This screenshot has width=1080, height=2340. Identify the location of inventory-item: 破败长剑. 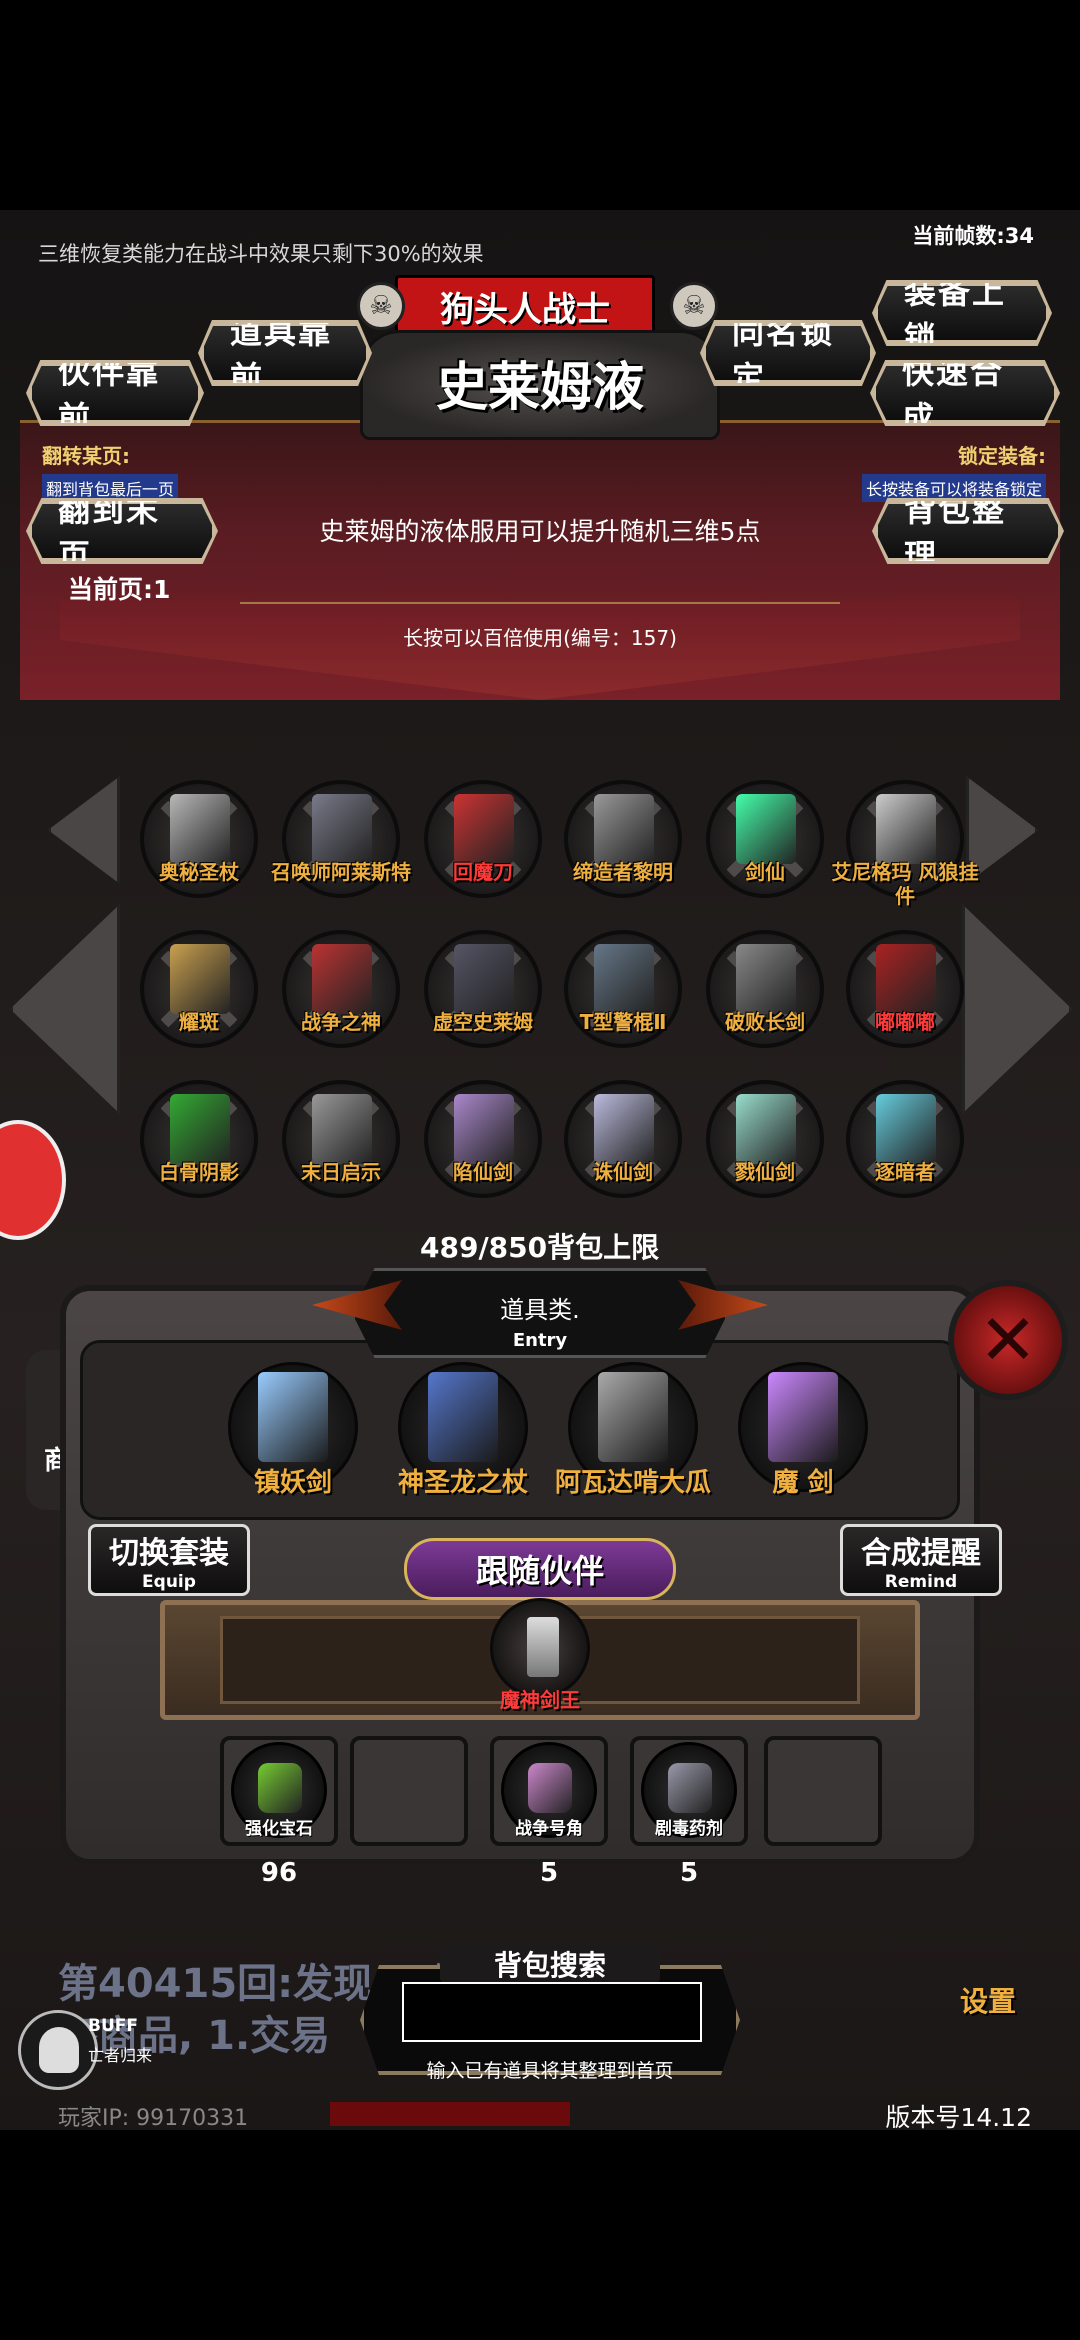
(765, 989).